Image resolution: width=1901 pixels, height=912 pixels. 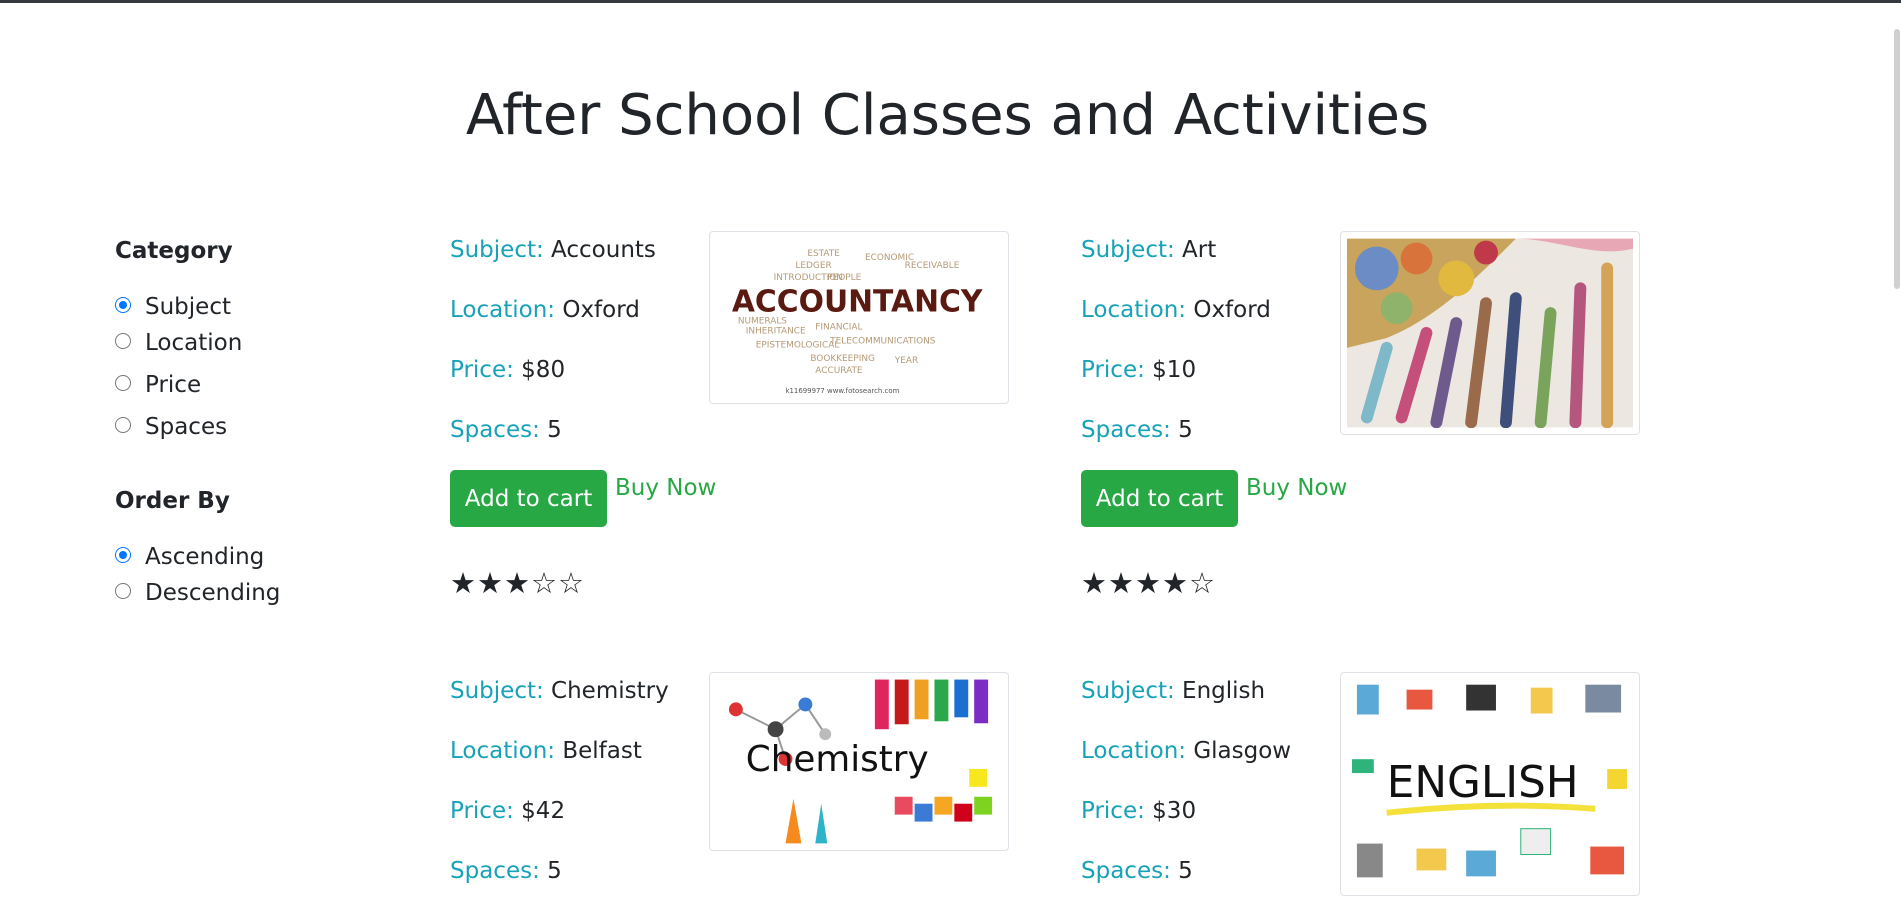 I want to click on svg-text: YEAR, so click(x=906, y=361).